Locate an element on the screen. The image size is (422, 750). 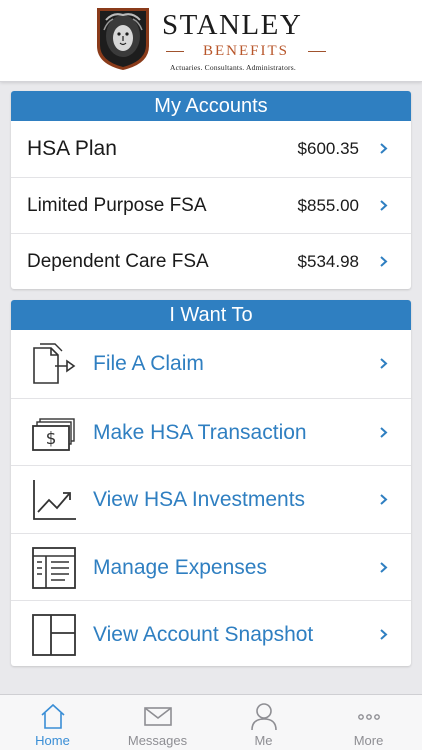
account-row-hsa-plan: HSA Plan $600.35 is located at coordinates (211, 149).